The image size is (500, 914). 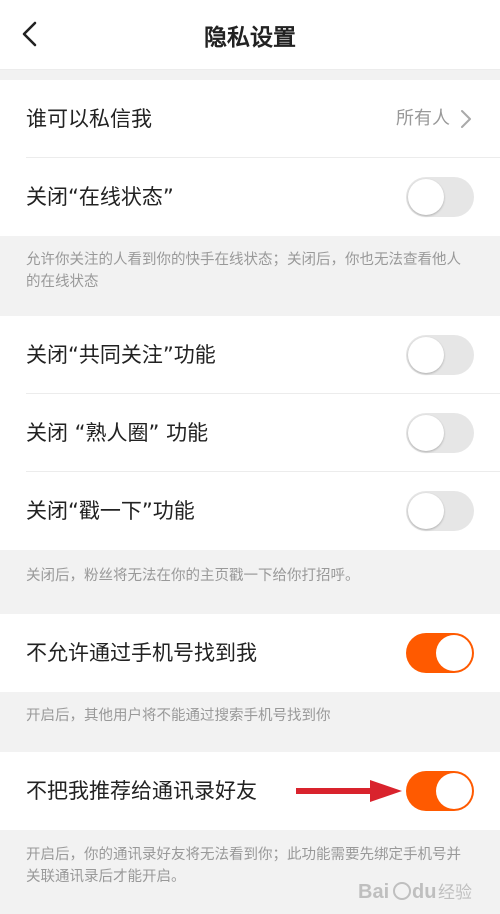 I want to click on phone-search-row: 不允许通过手机号找到我, so click(x=250, y=653).